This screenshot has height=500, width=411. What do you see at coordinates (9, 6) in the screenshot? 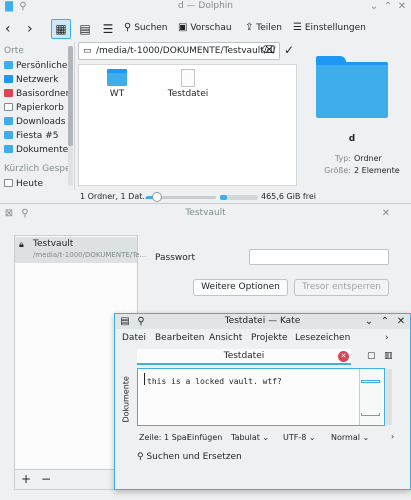
I see `app-icon: ▇` at bounding box center [9, 6].